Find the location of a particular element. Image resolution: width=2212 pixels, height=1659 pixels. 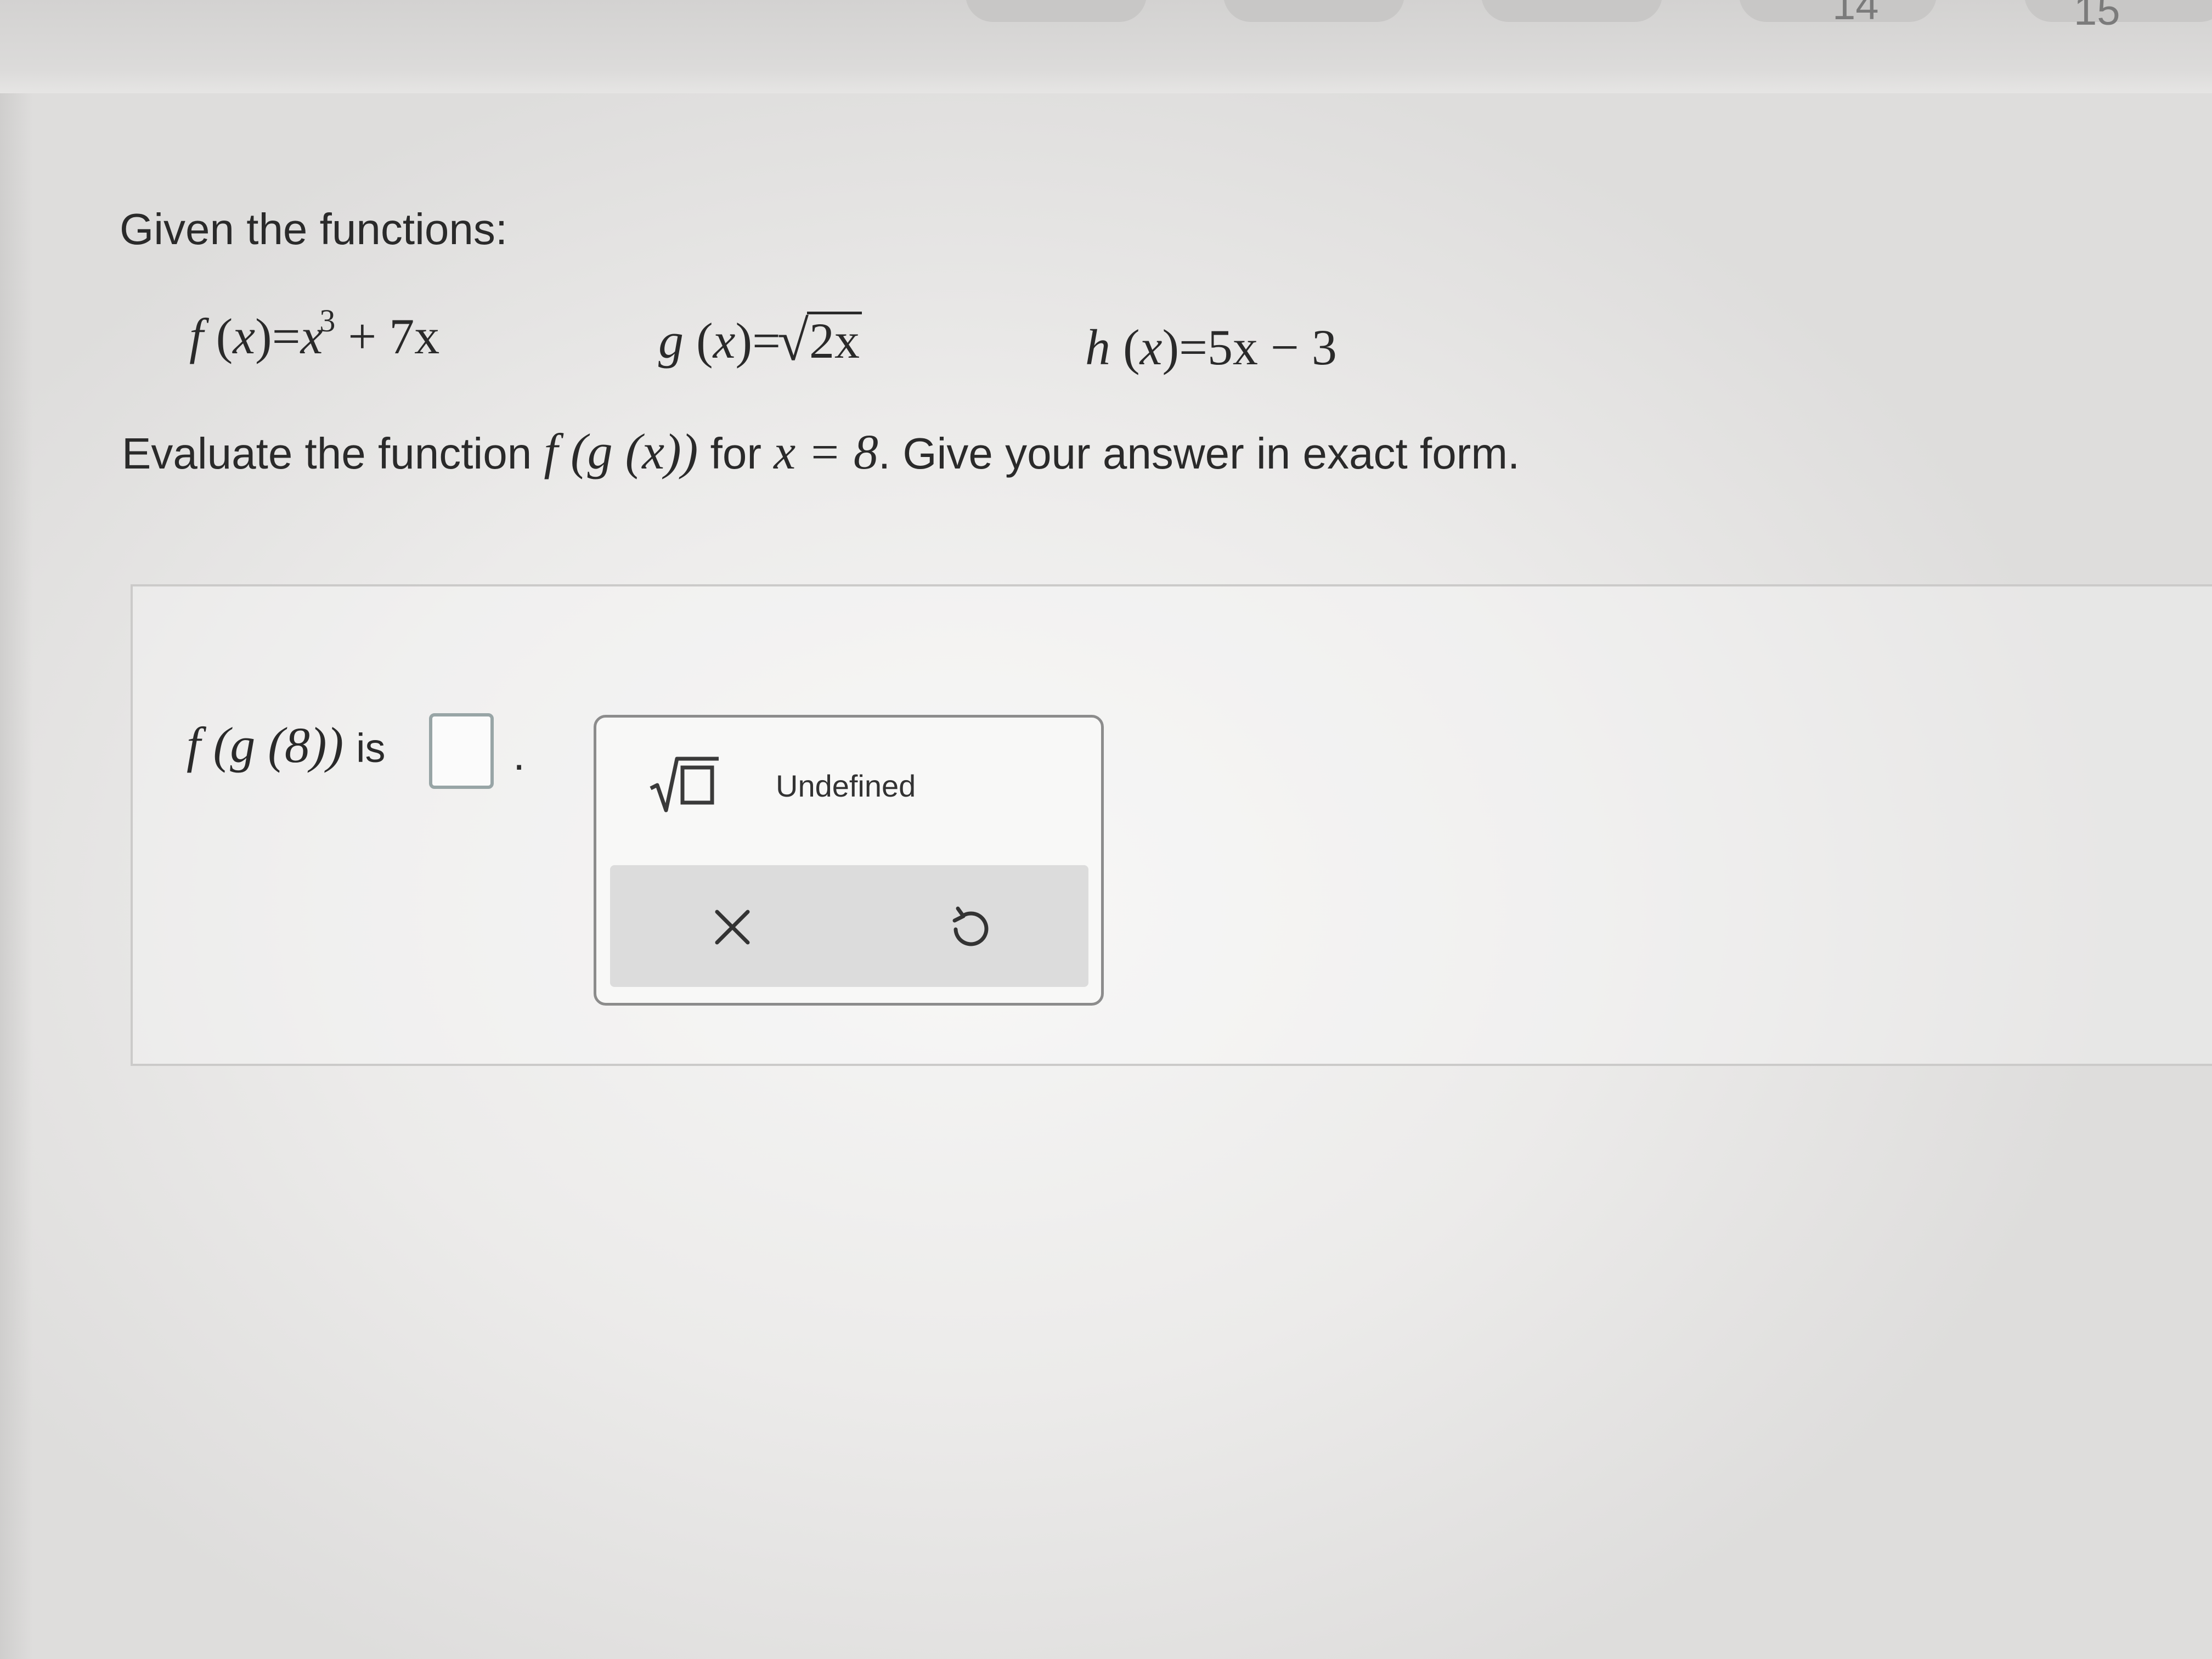

undo-icon-svg is located at coordinates (971, 926).